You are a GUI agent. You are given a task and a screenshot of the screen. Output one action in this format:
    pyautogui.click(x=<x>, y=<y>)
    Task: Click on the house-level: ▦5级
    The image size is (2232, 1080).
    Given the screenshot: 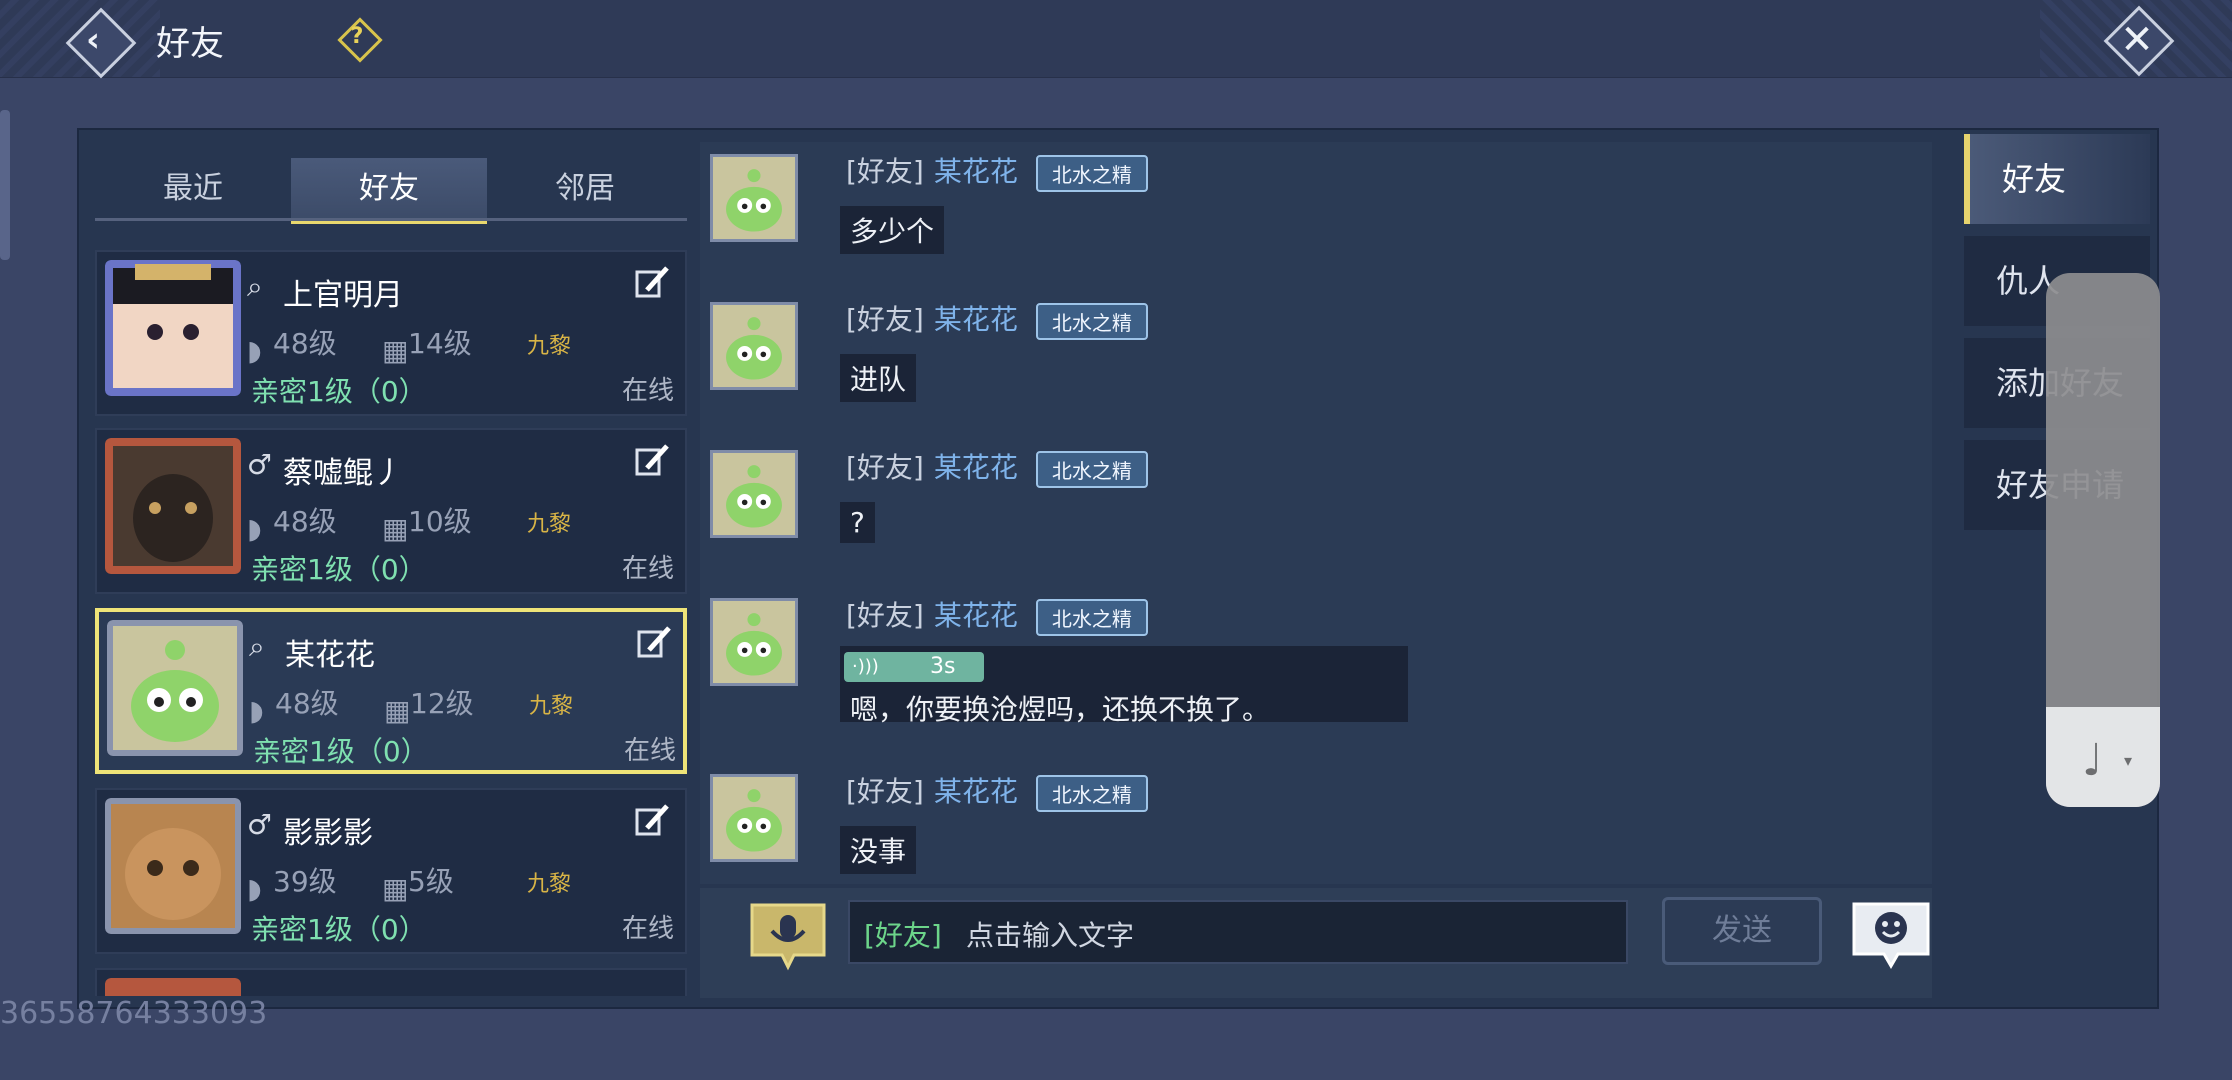 What is the action you would take?
    pyautogui.click(x=418, y=882)
    